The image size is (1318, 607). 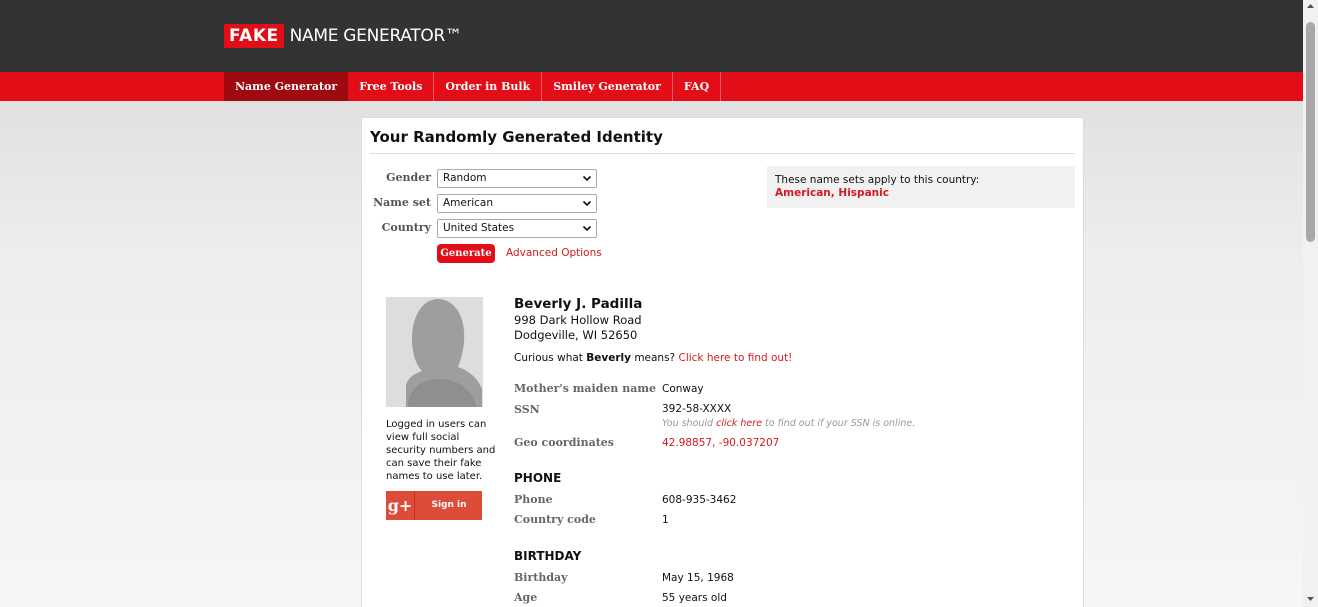 What do you see at coordinates (697, 409) in the screenshot?
I see `ssn-value: 392-58-XXXX` at bounding box center [697, 409].